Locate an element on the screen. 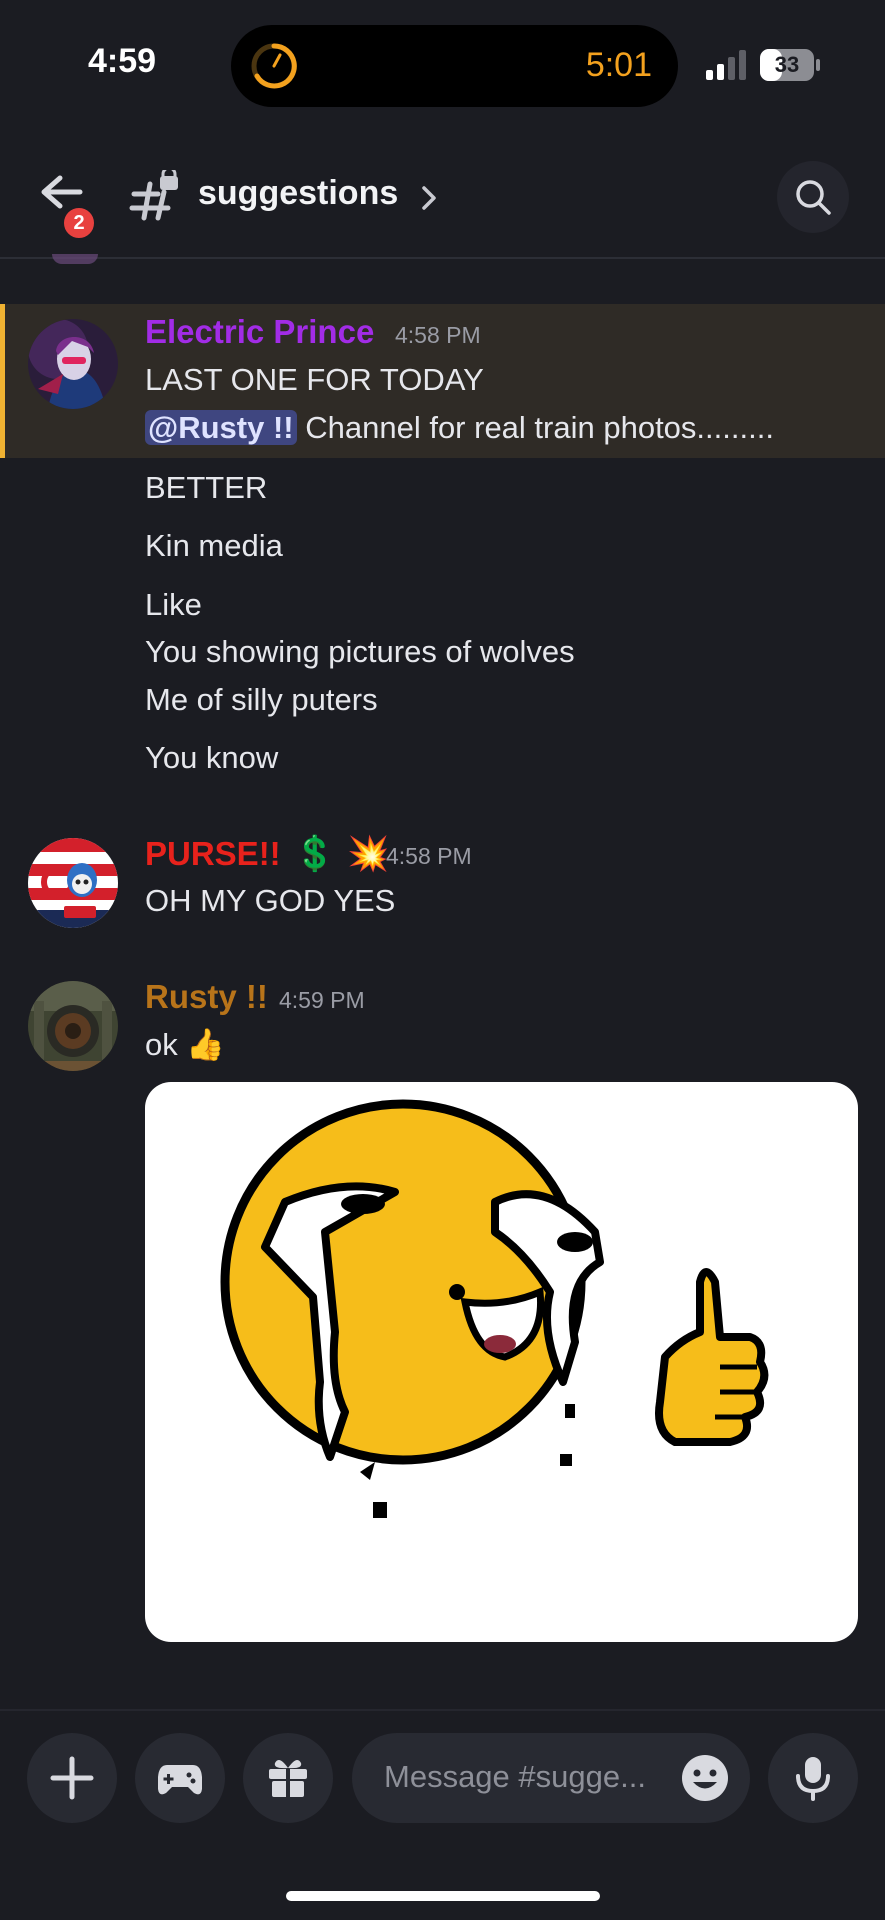 This screenshot has height=1920, width=885. message-line: OH MY GOD YES is located at coordinates (270, 900).